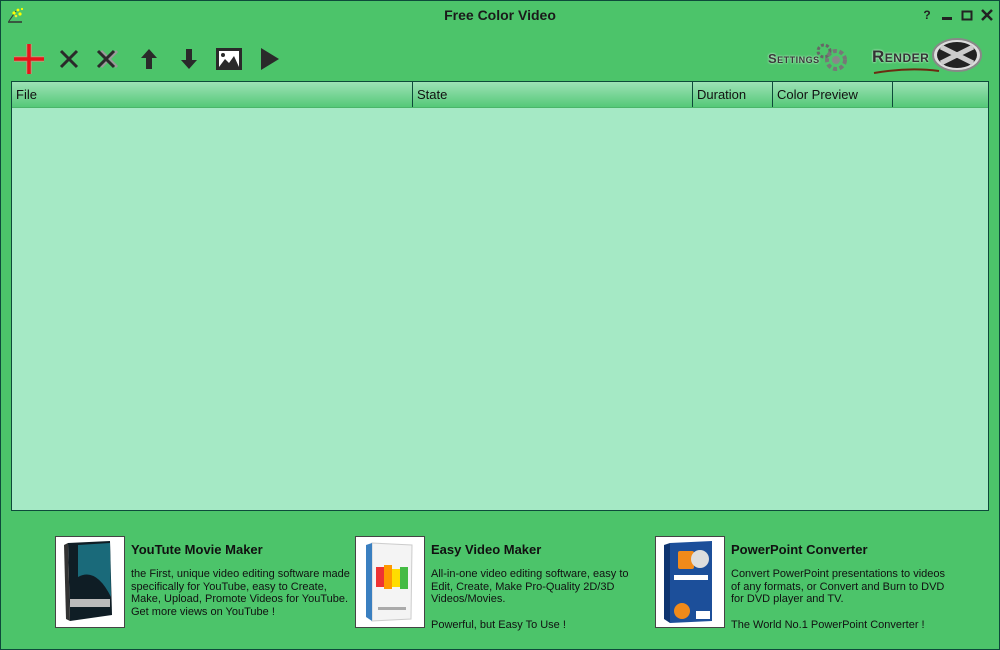  Describe the element at coordinates (892, 94) in the screenshot. I see `column-separator` at that location.